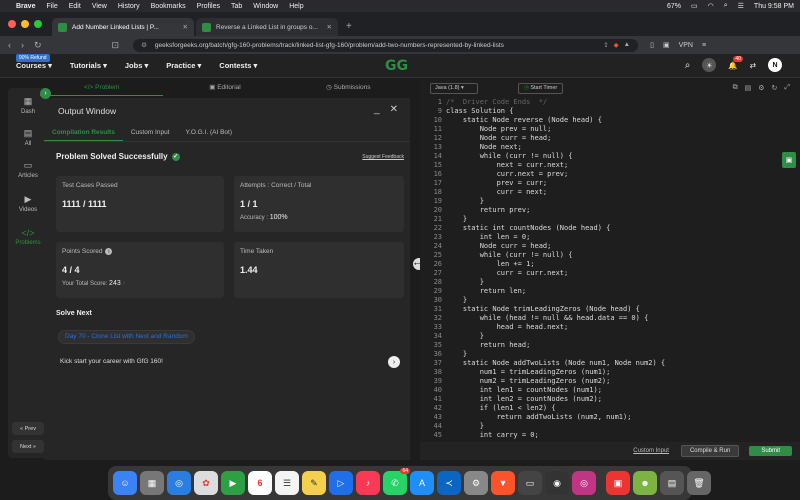  I want to click on reload-icon: ↻, so click(38, 45).